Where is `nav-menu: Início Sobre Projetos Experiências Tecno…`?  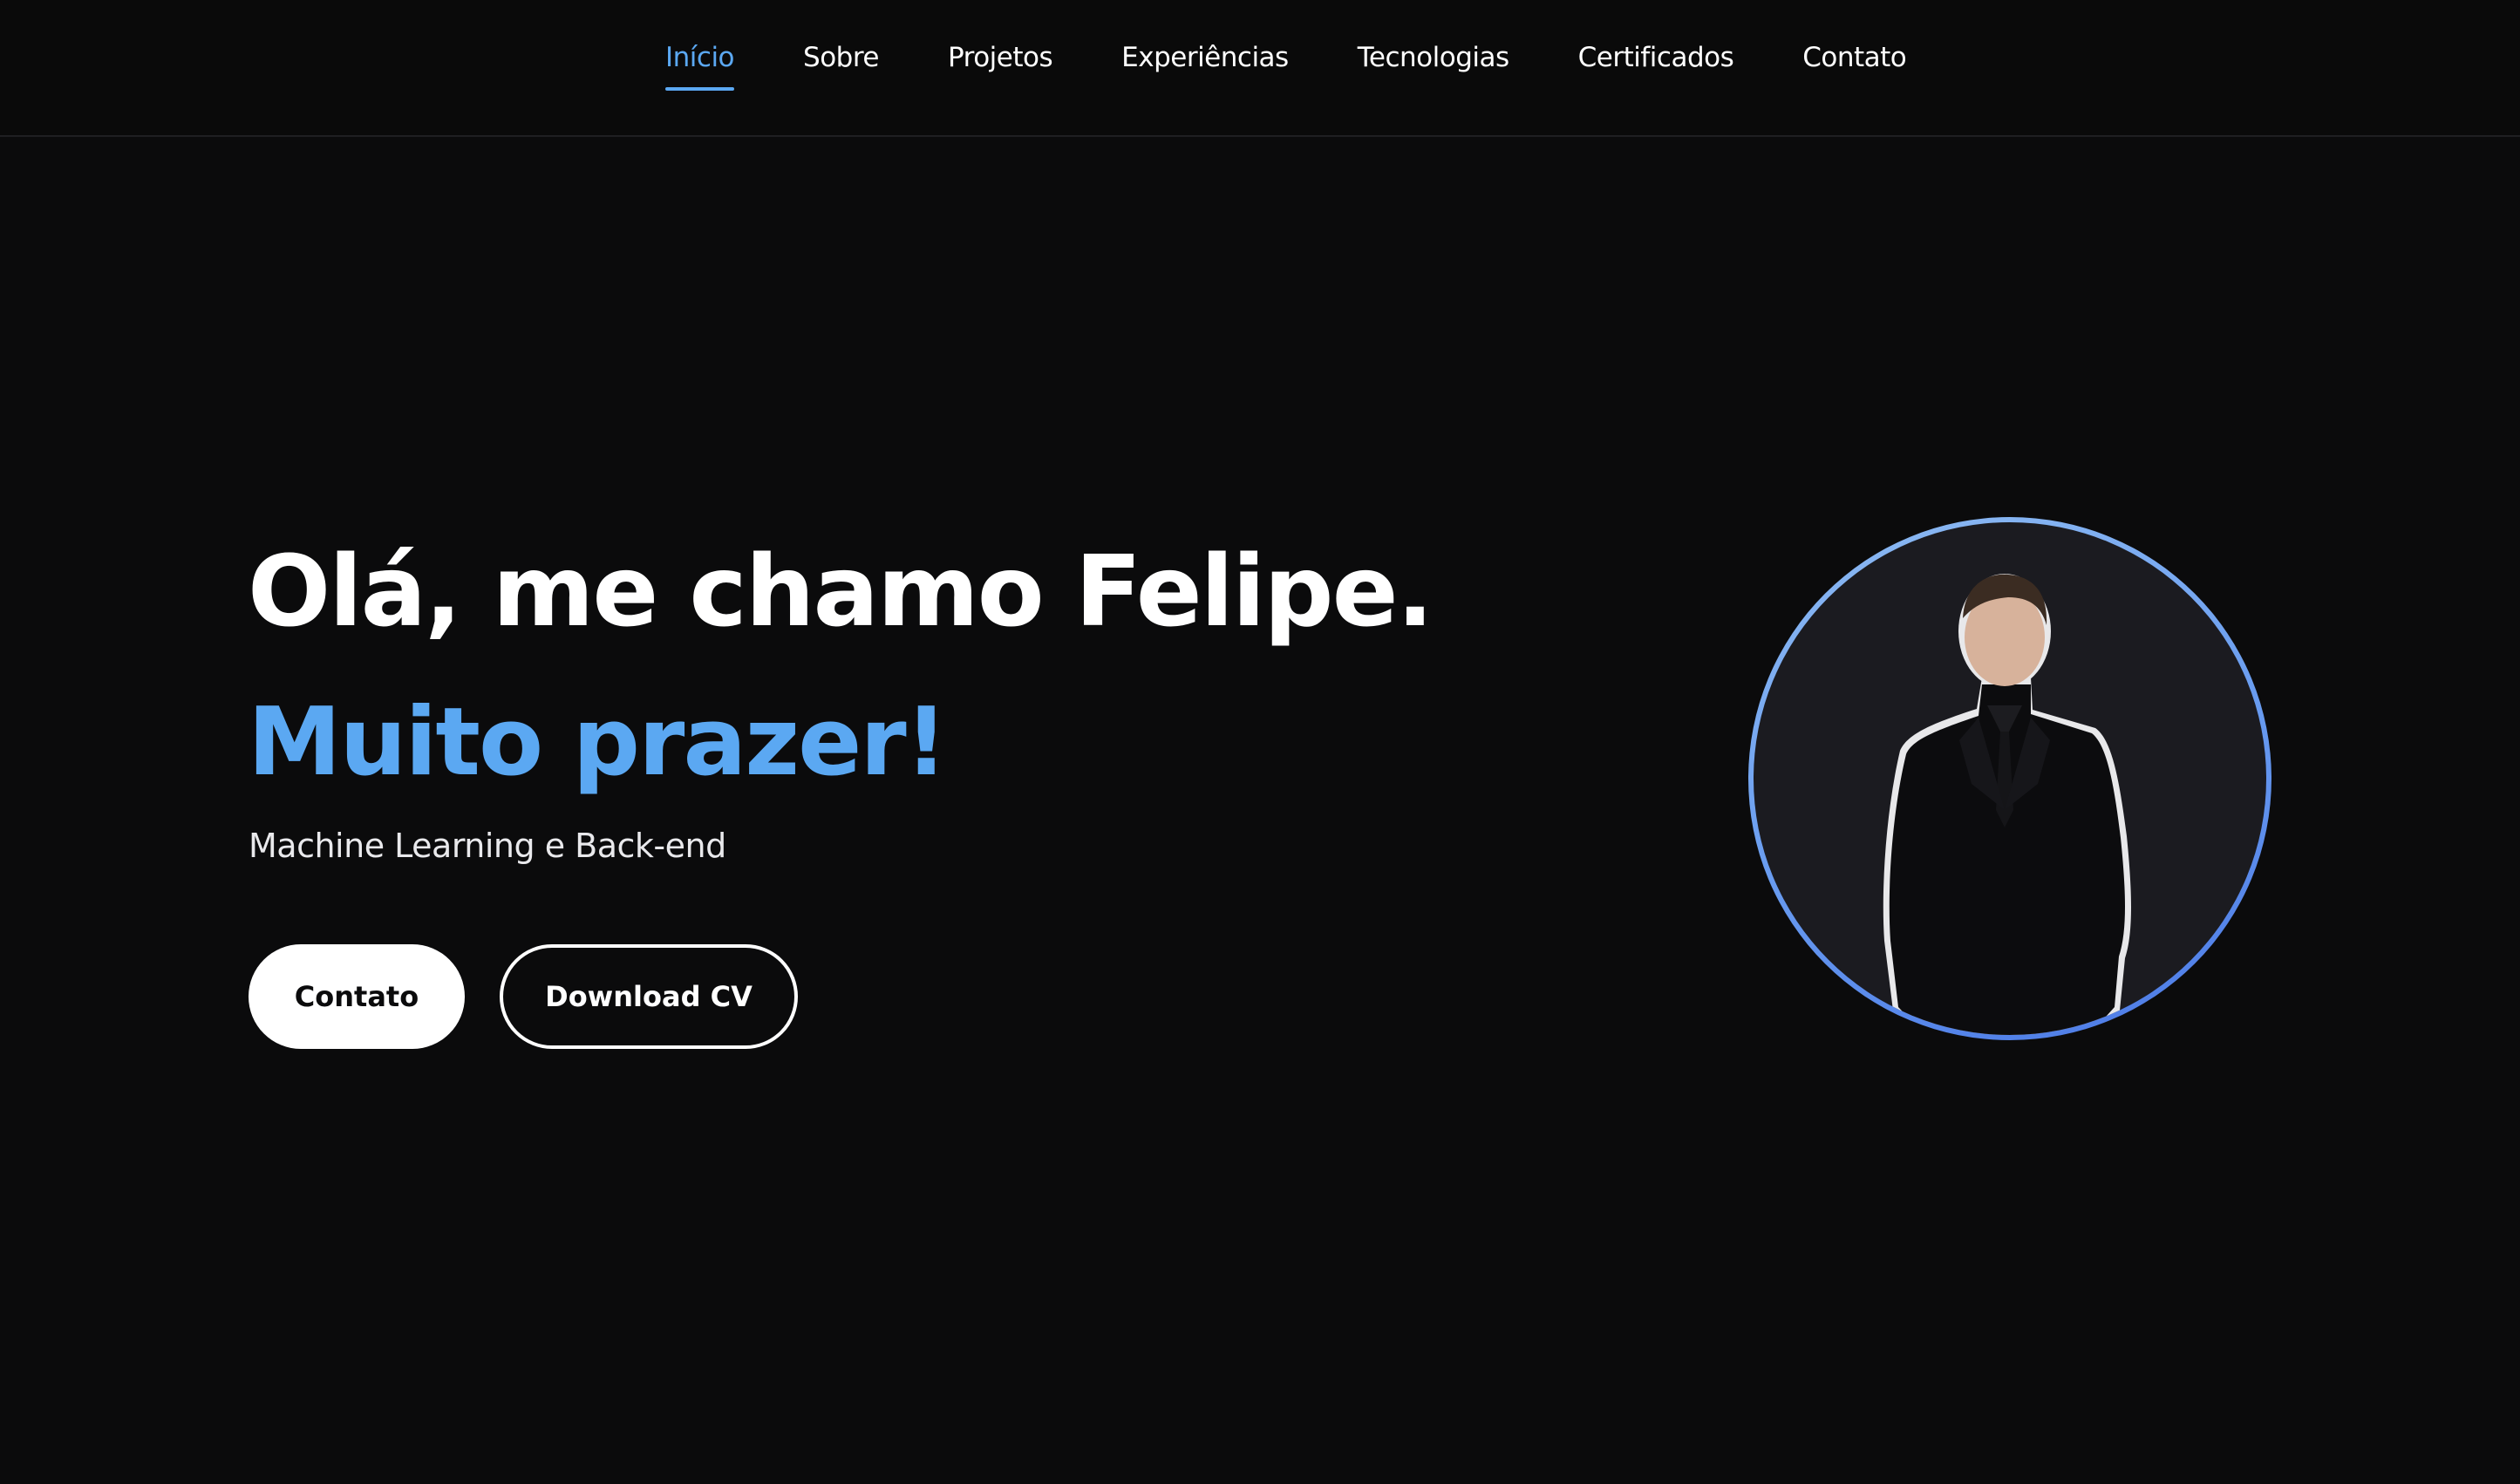 nav-menu: Início Sobre Projetos Experiências Tecno… is located at coordinates (1286, 66).